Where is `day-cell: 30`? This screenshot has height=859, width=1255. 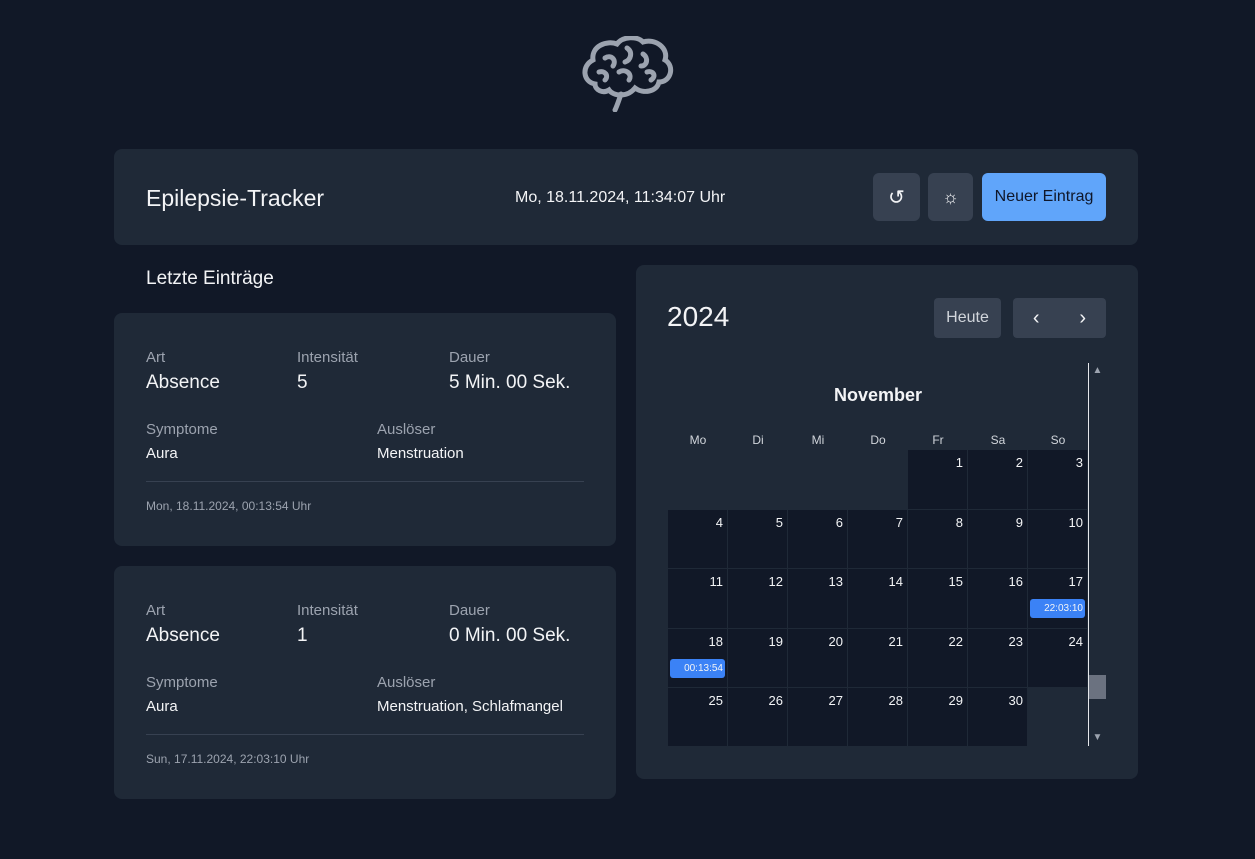 day-cell: 30 is located at coordinates (998, 717).